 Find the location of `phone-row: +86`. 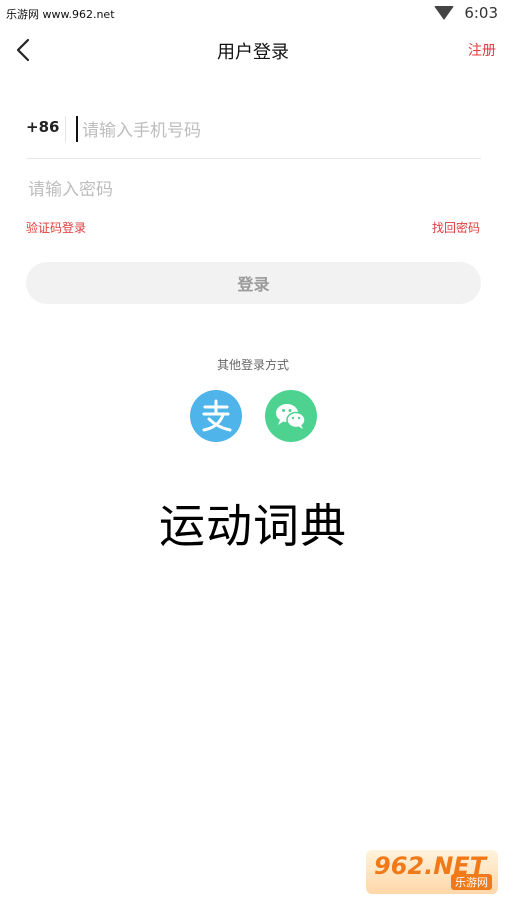

phone-row: +86 is located at coordinates (253, 131).